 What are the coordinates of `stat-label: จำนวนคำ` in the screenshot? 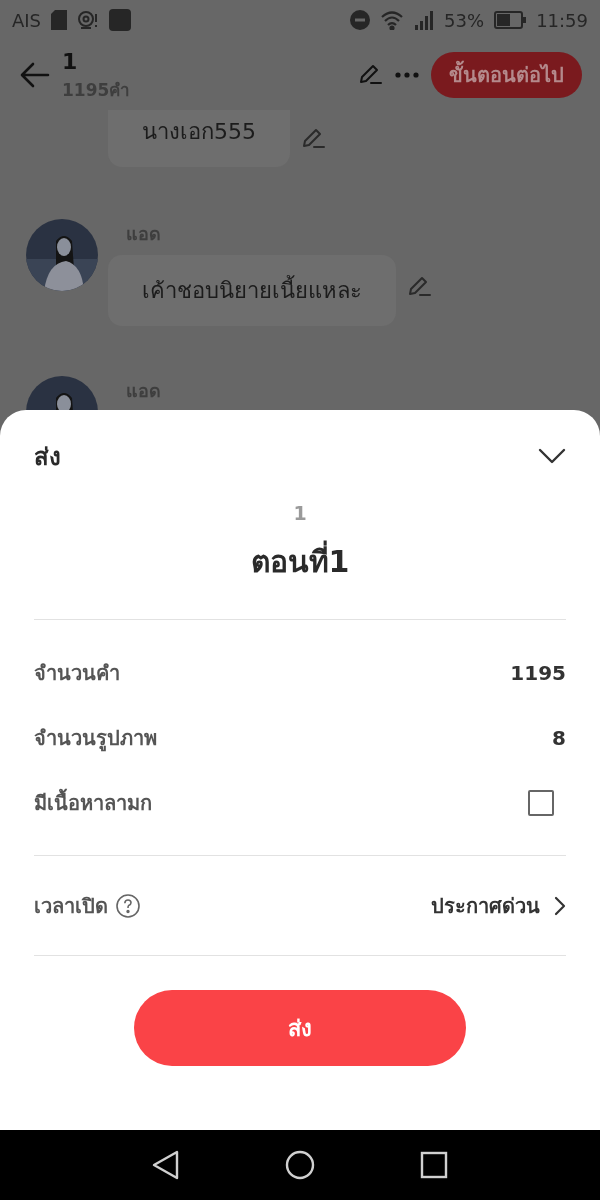 It's located at (77, 673).